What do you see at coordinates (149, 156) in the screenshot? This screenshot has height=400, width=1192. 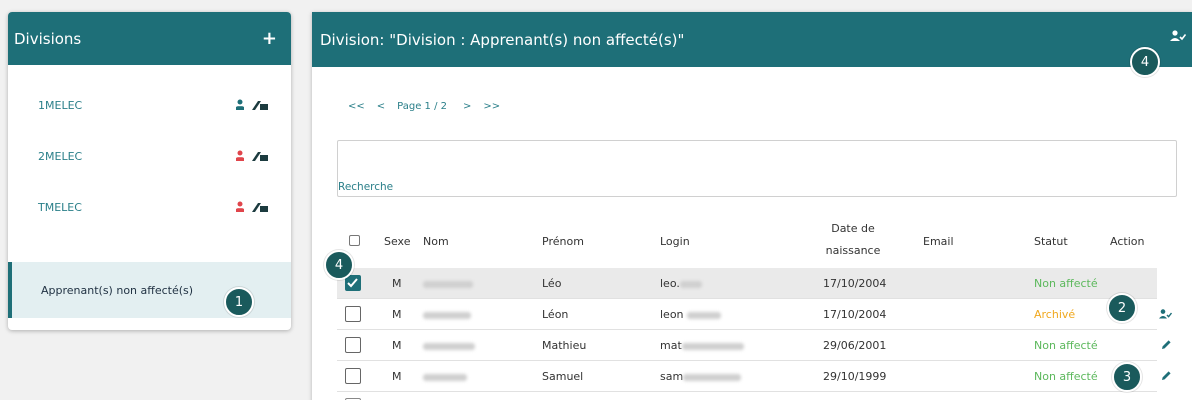 I see `division-item-2melec: 2MELEC` at bounding box center [149, 156].